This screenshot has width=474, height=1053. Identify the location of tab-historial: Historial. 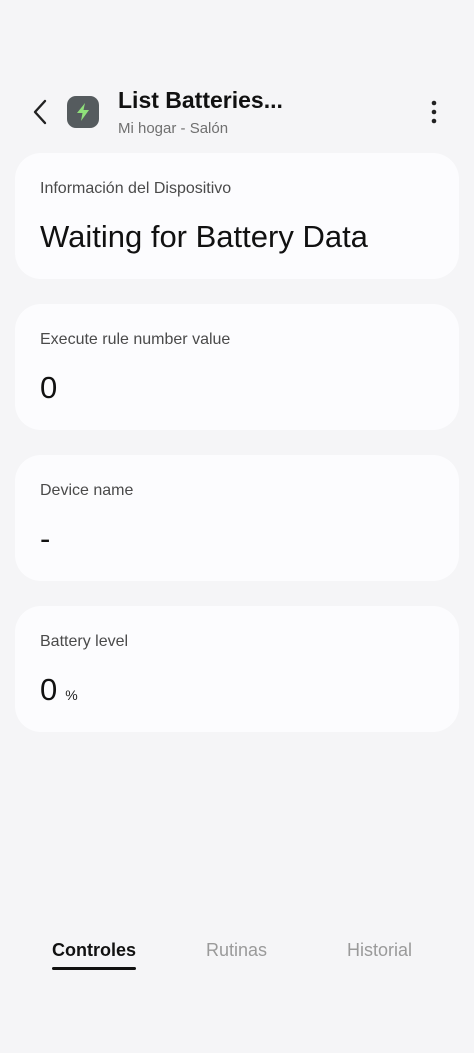
(379, 950).